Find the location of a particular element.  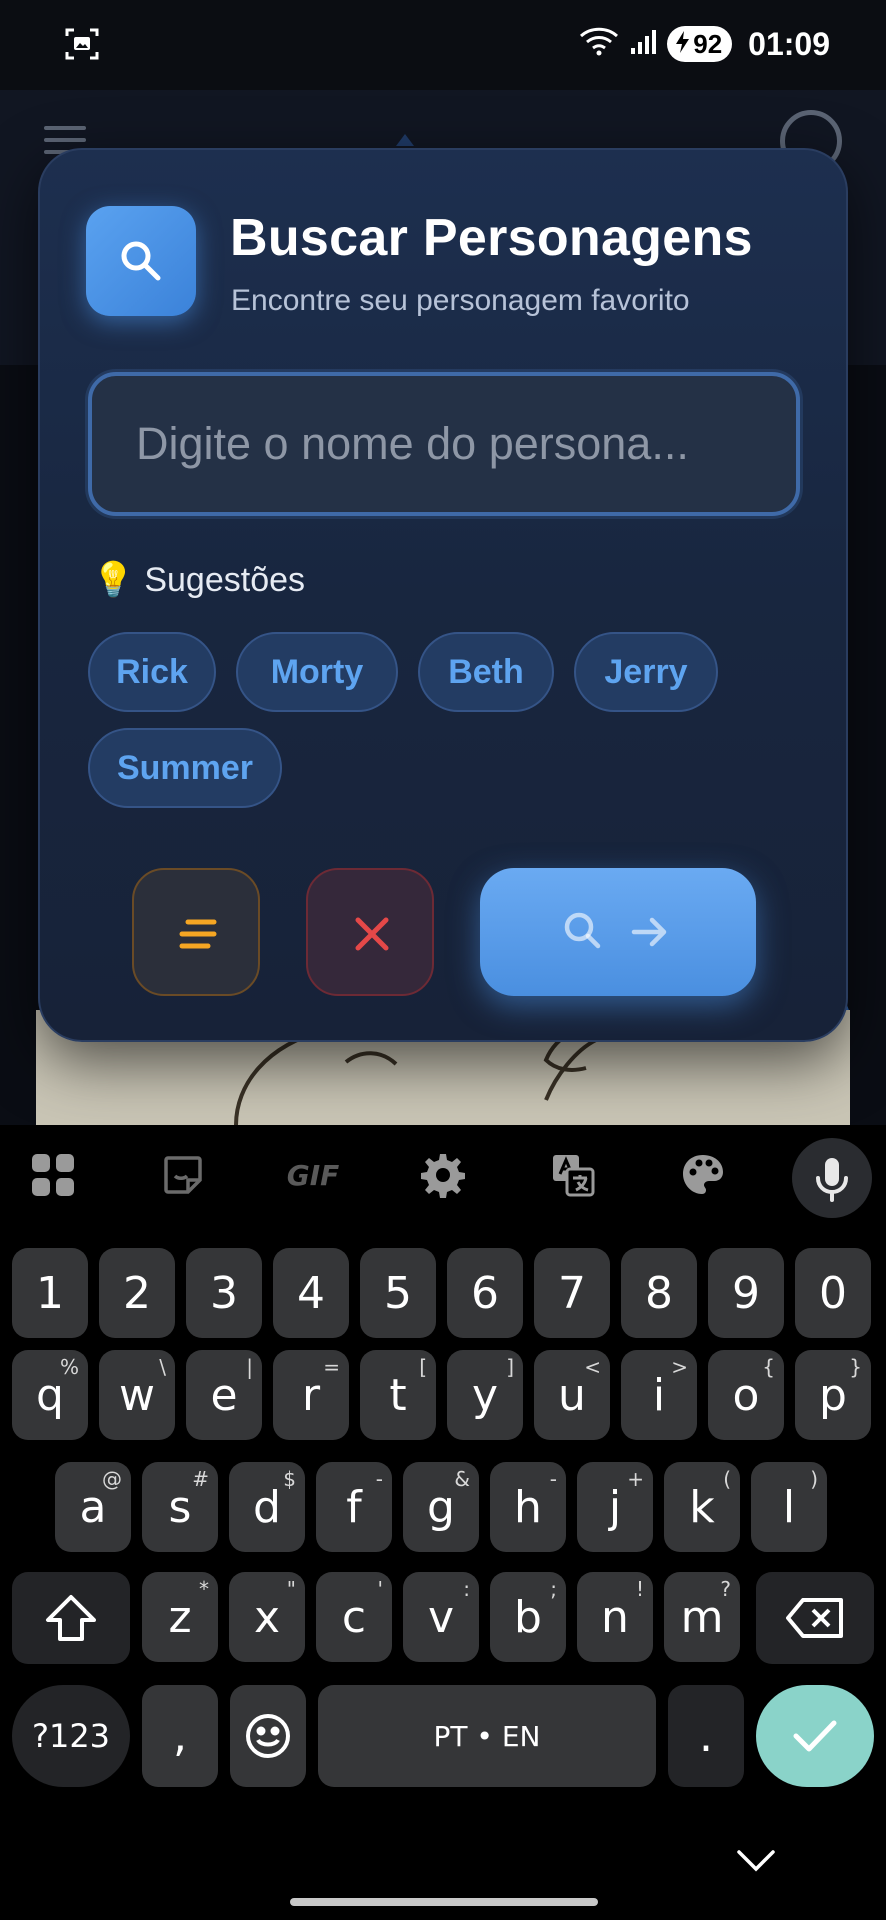

checkmark-icon is located at coordinates (815, 1736).